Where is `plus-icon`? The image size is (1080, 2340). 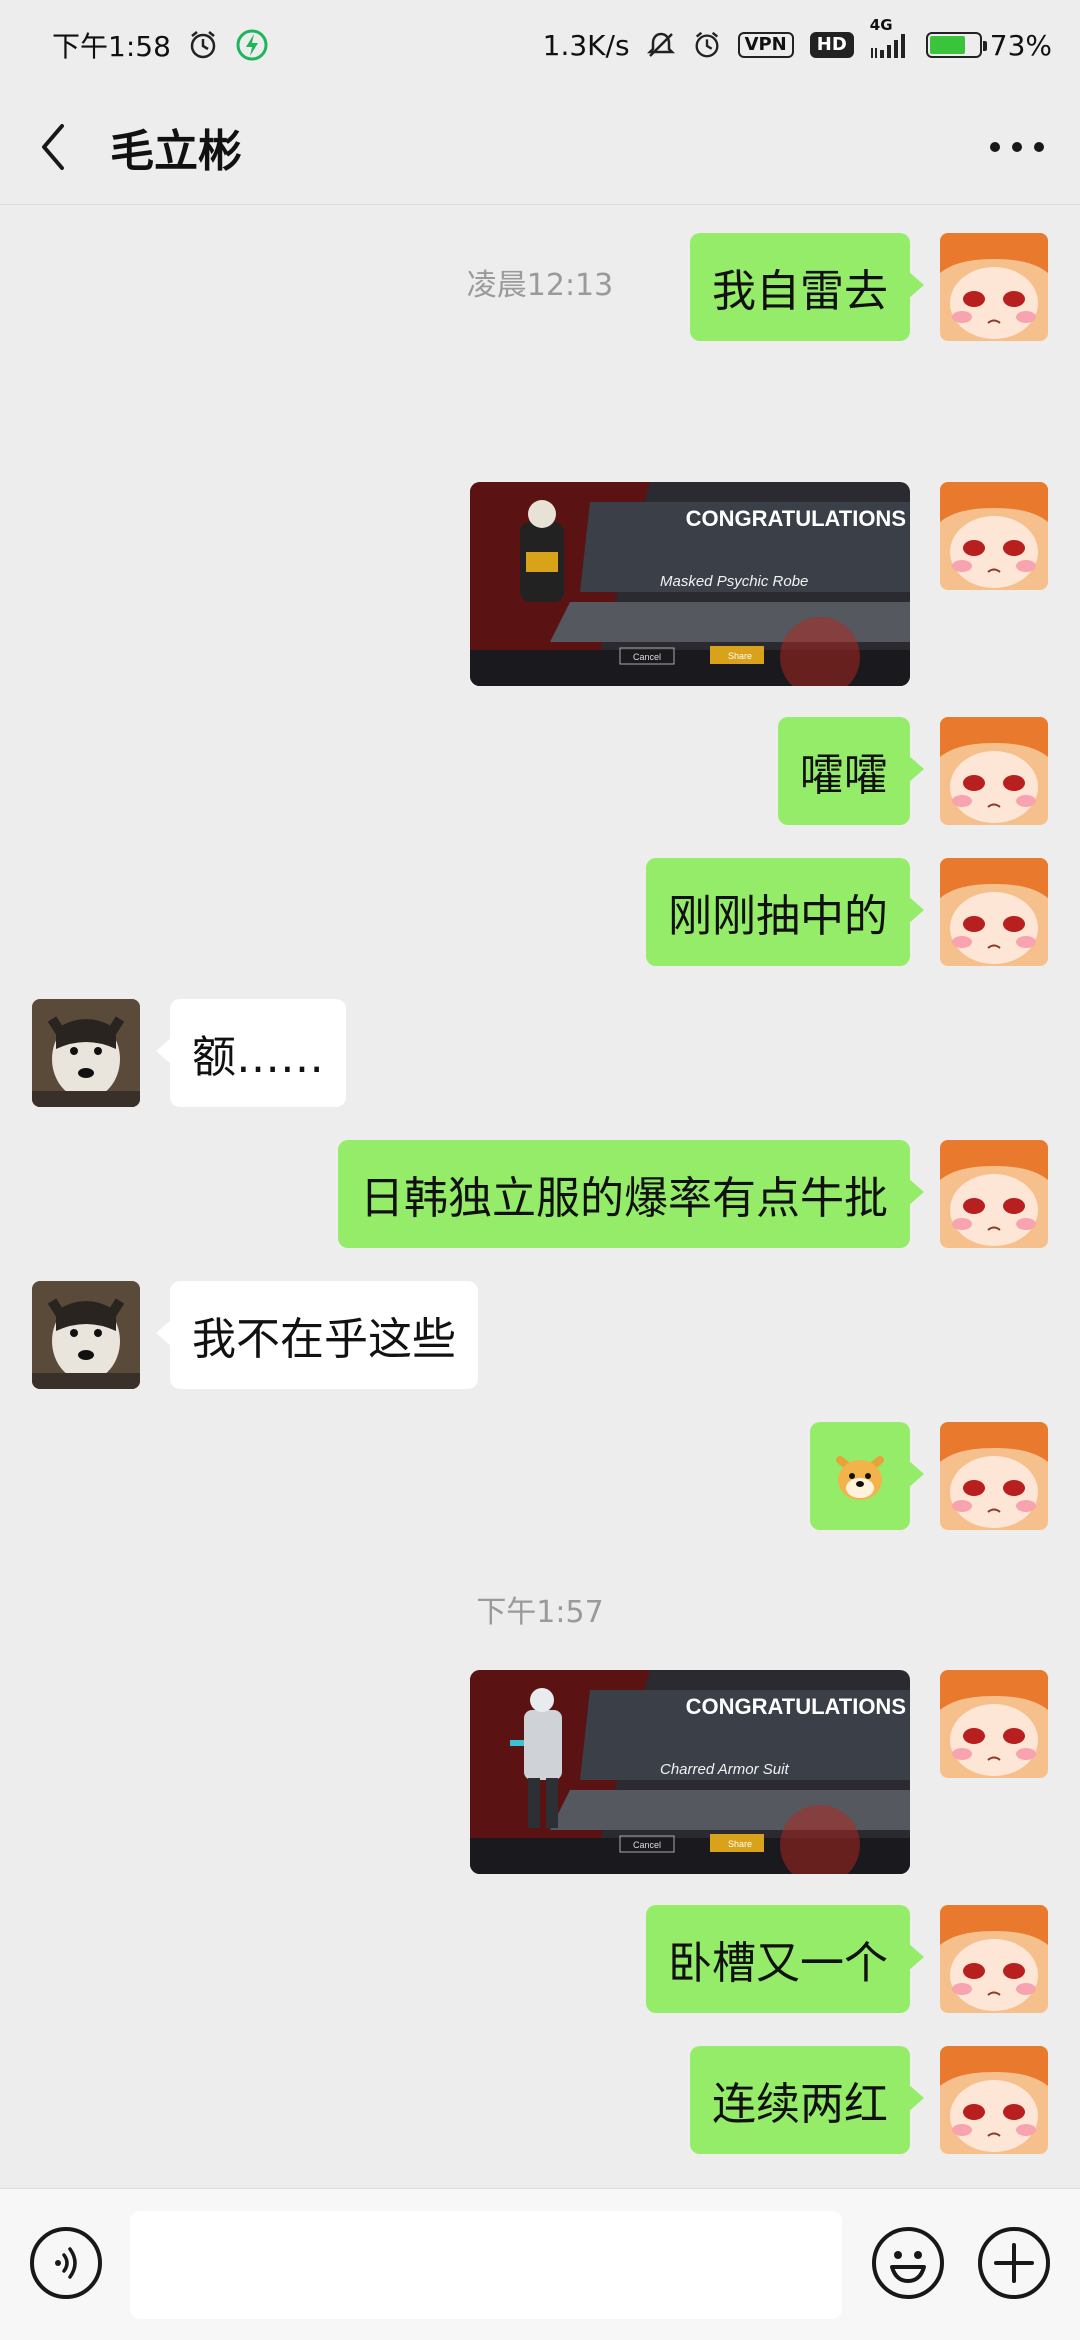 plus-icon is located at coordinates (1014, 2263).